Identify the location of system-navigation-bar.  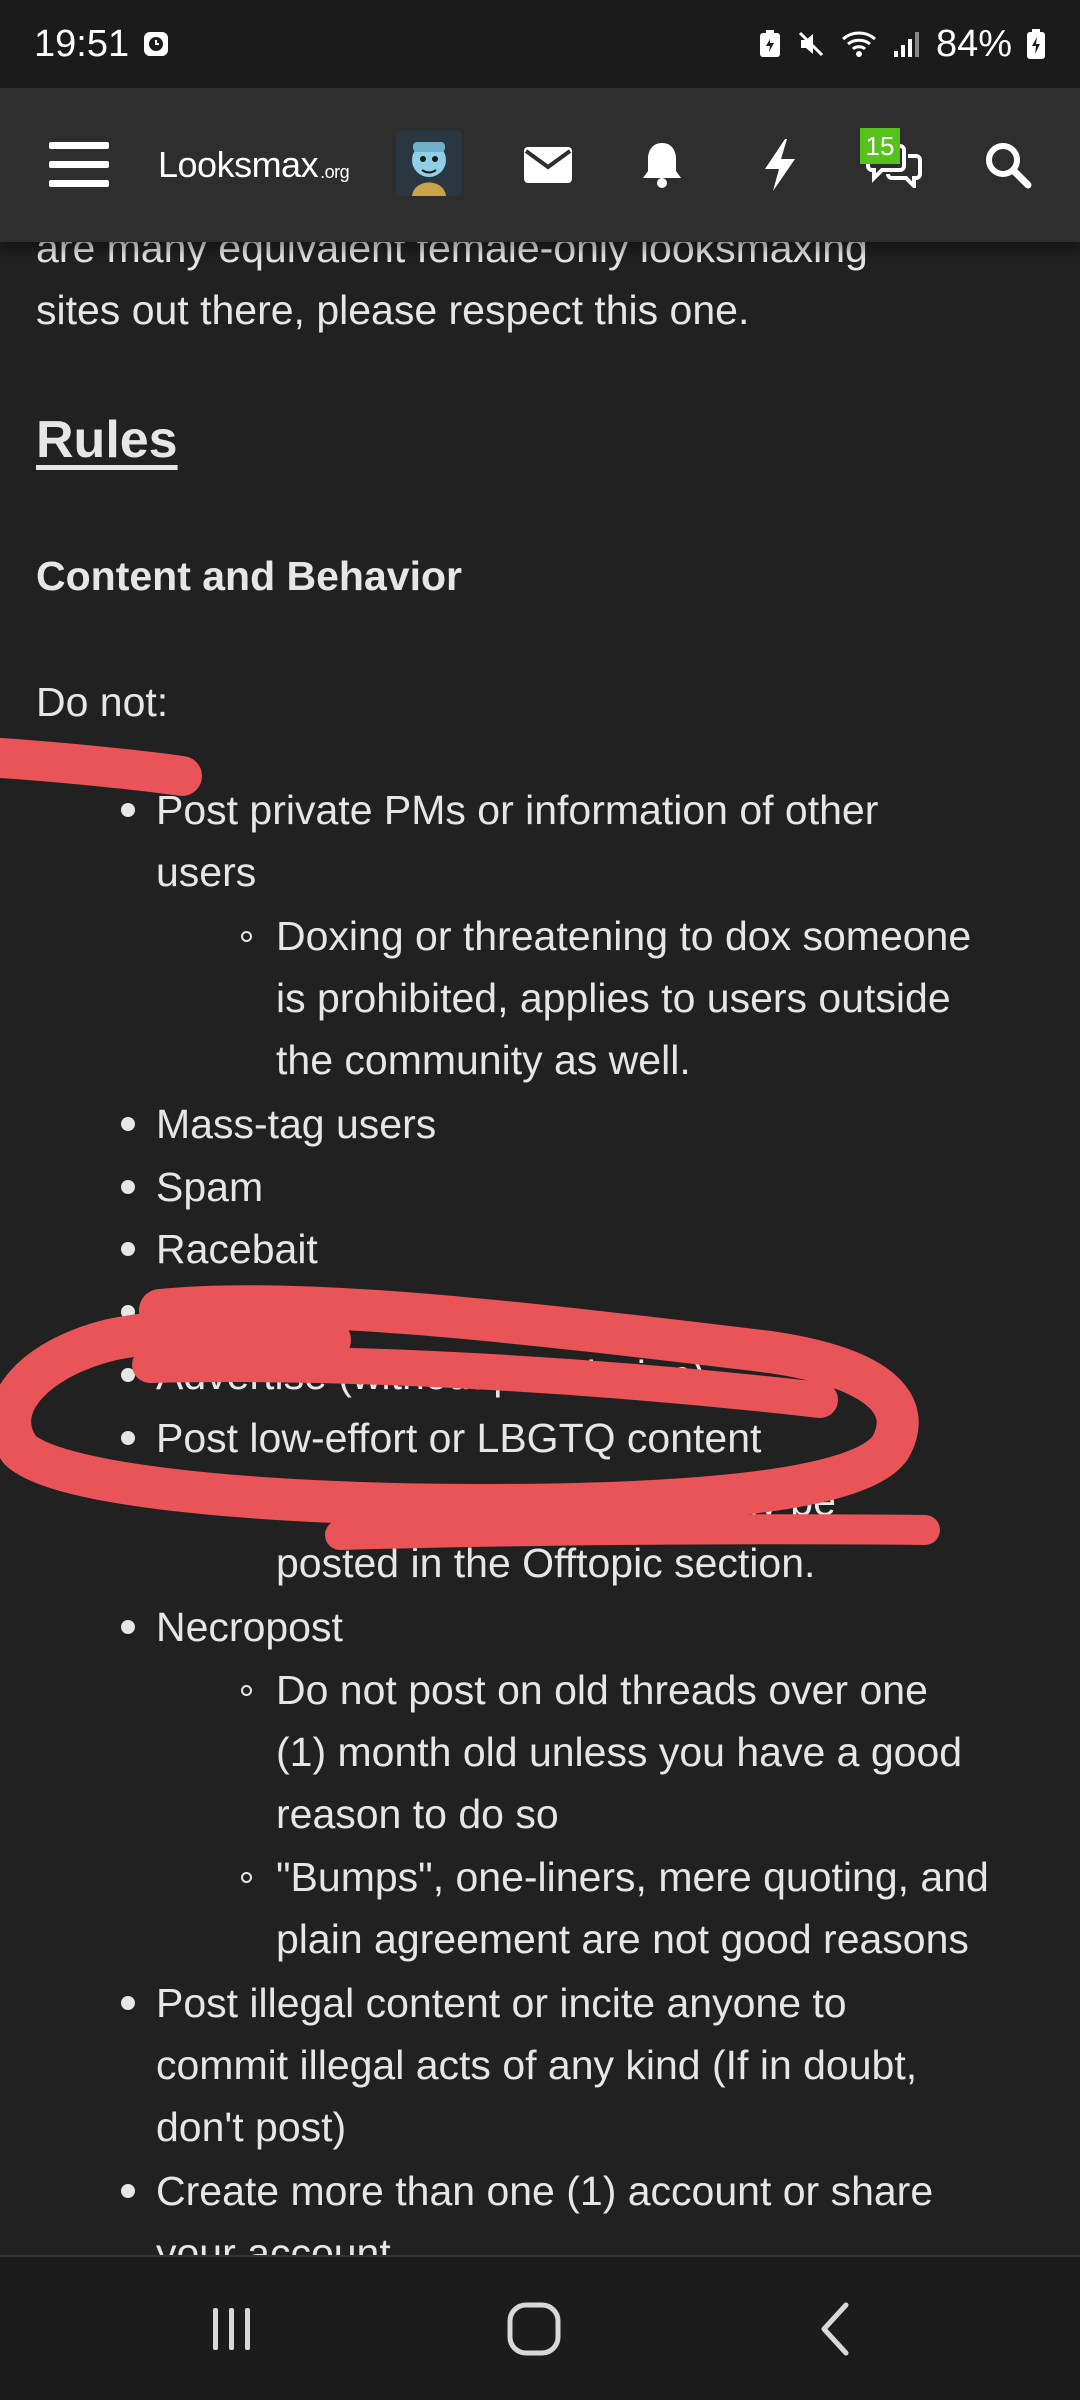
(540, 2327).